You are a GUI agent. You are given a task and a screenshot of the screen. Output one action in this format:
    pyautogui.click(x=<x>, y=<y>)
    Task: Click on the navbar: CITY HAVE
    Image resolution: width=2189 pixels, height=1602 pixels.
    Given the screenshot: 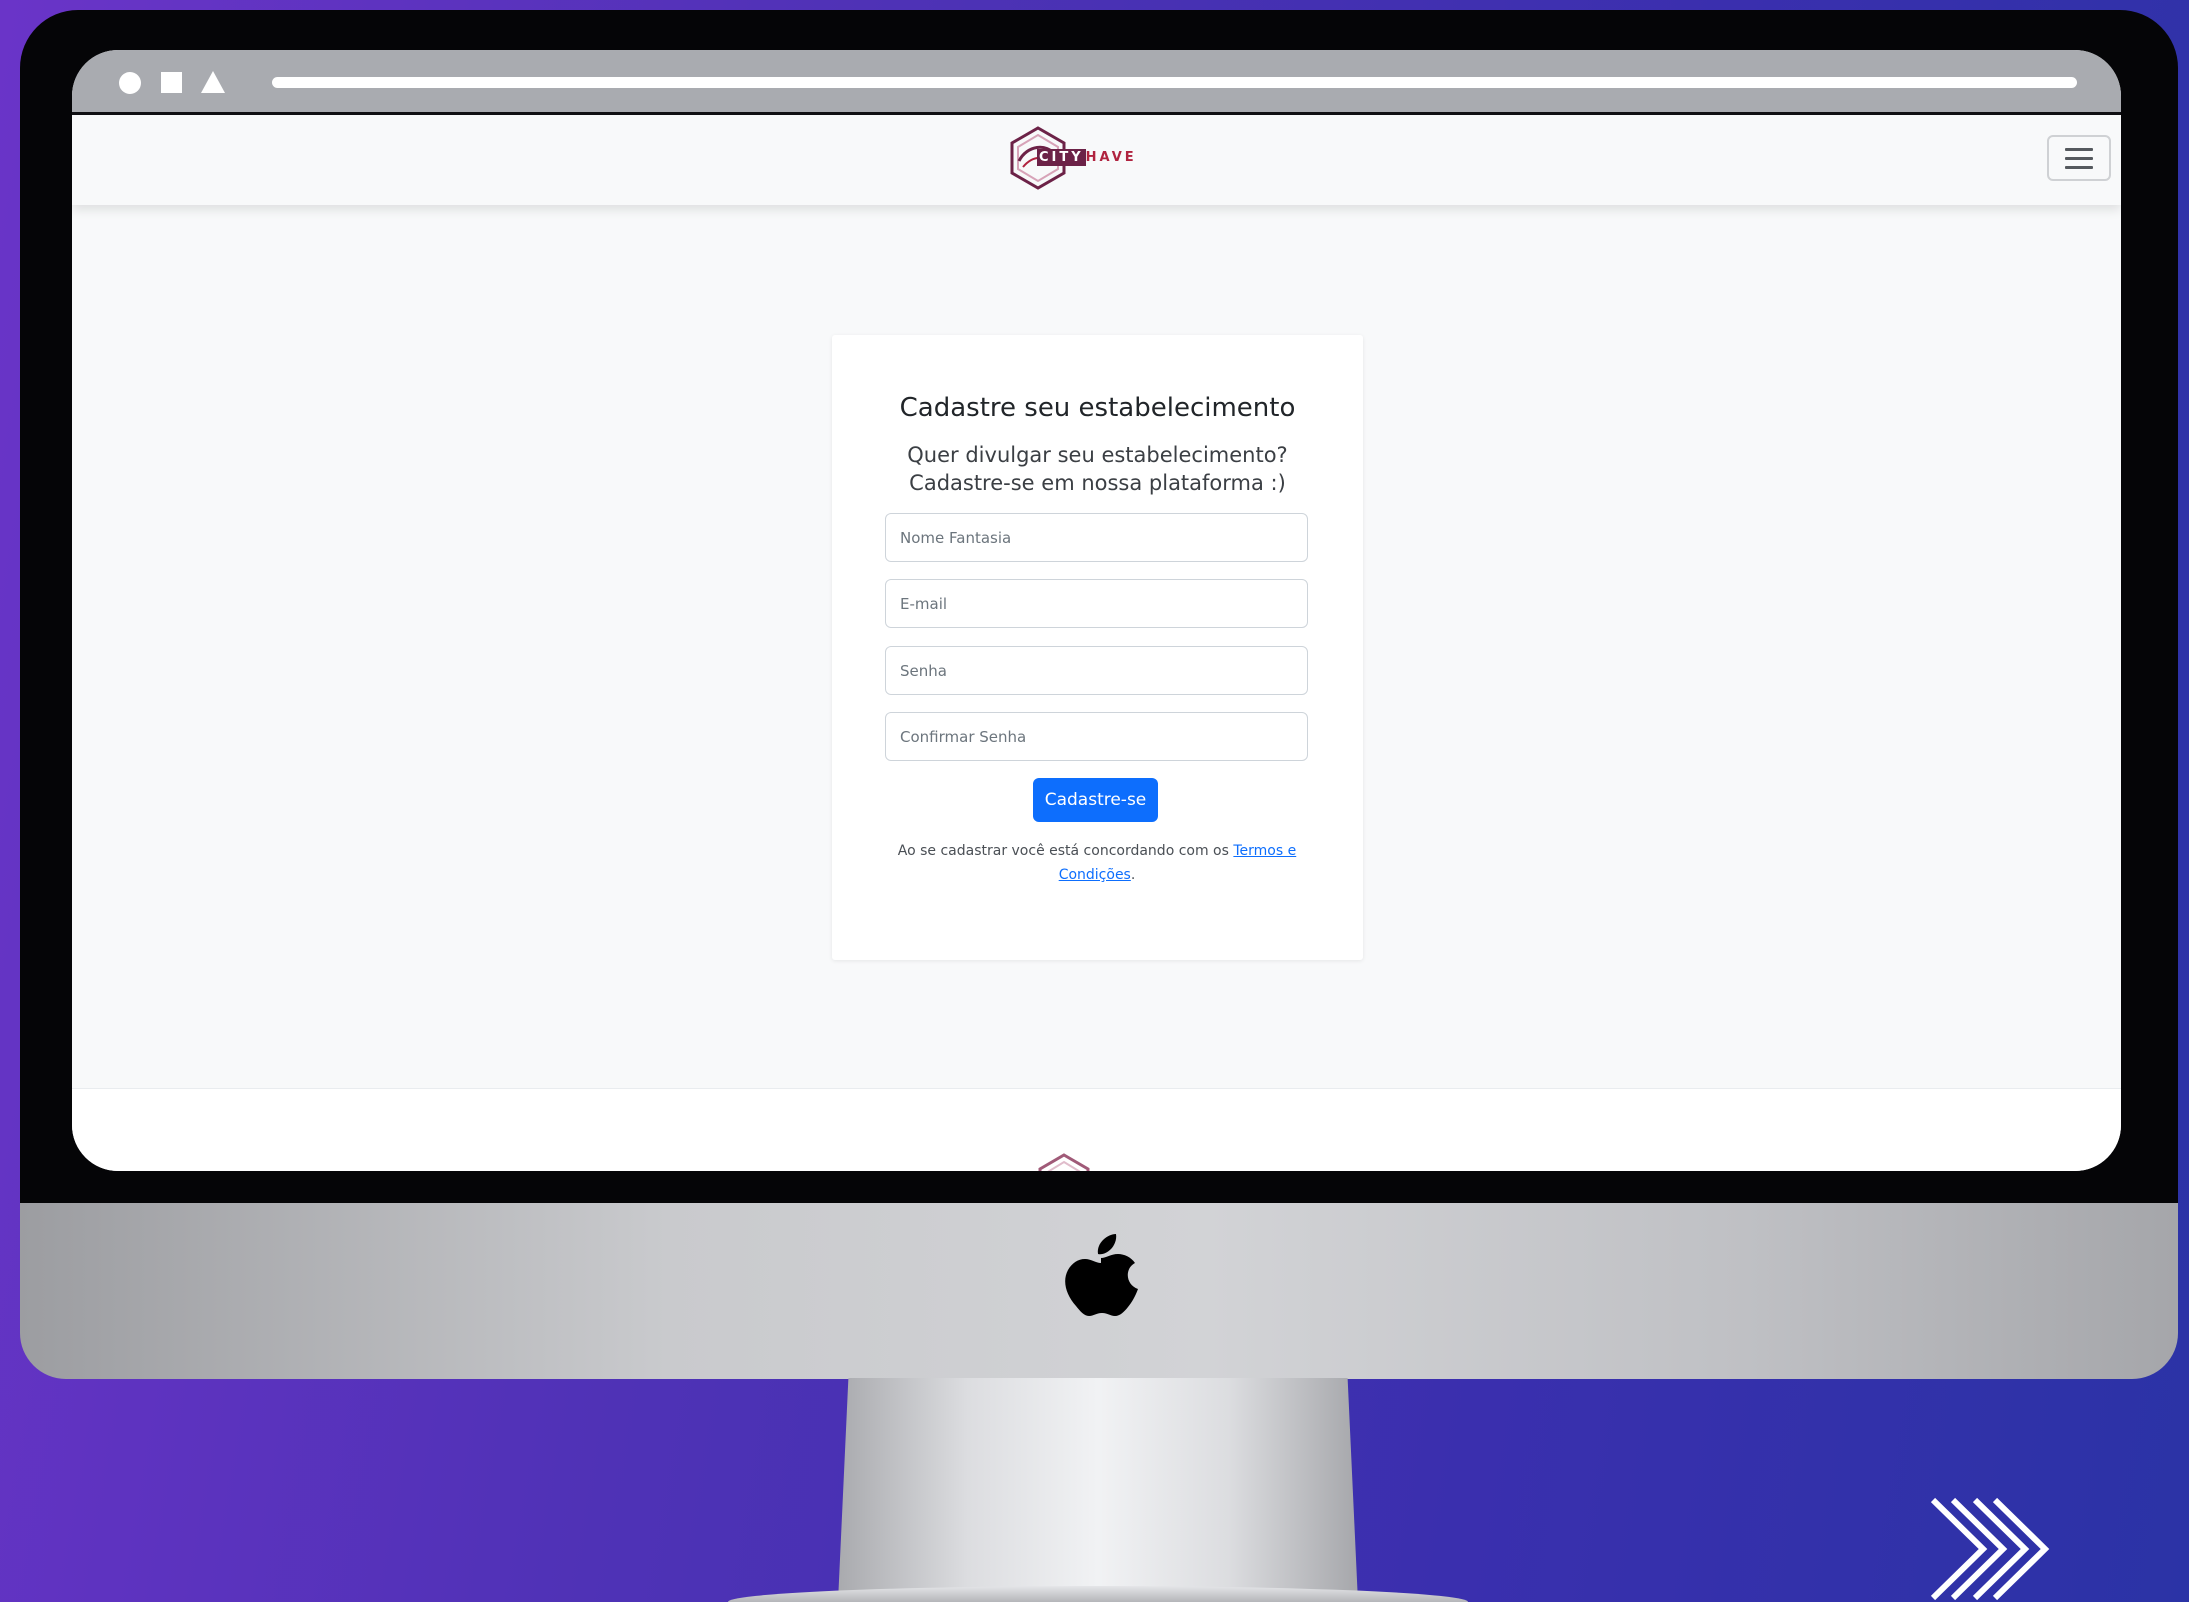 What is the action you would take?
    pyautogui.click(x=1096, y=160)
    